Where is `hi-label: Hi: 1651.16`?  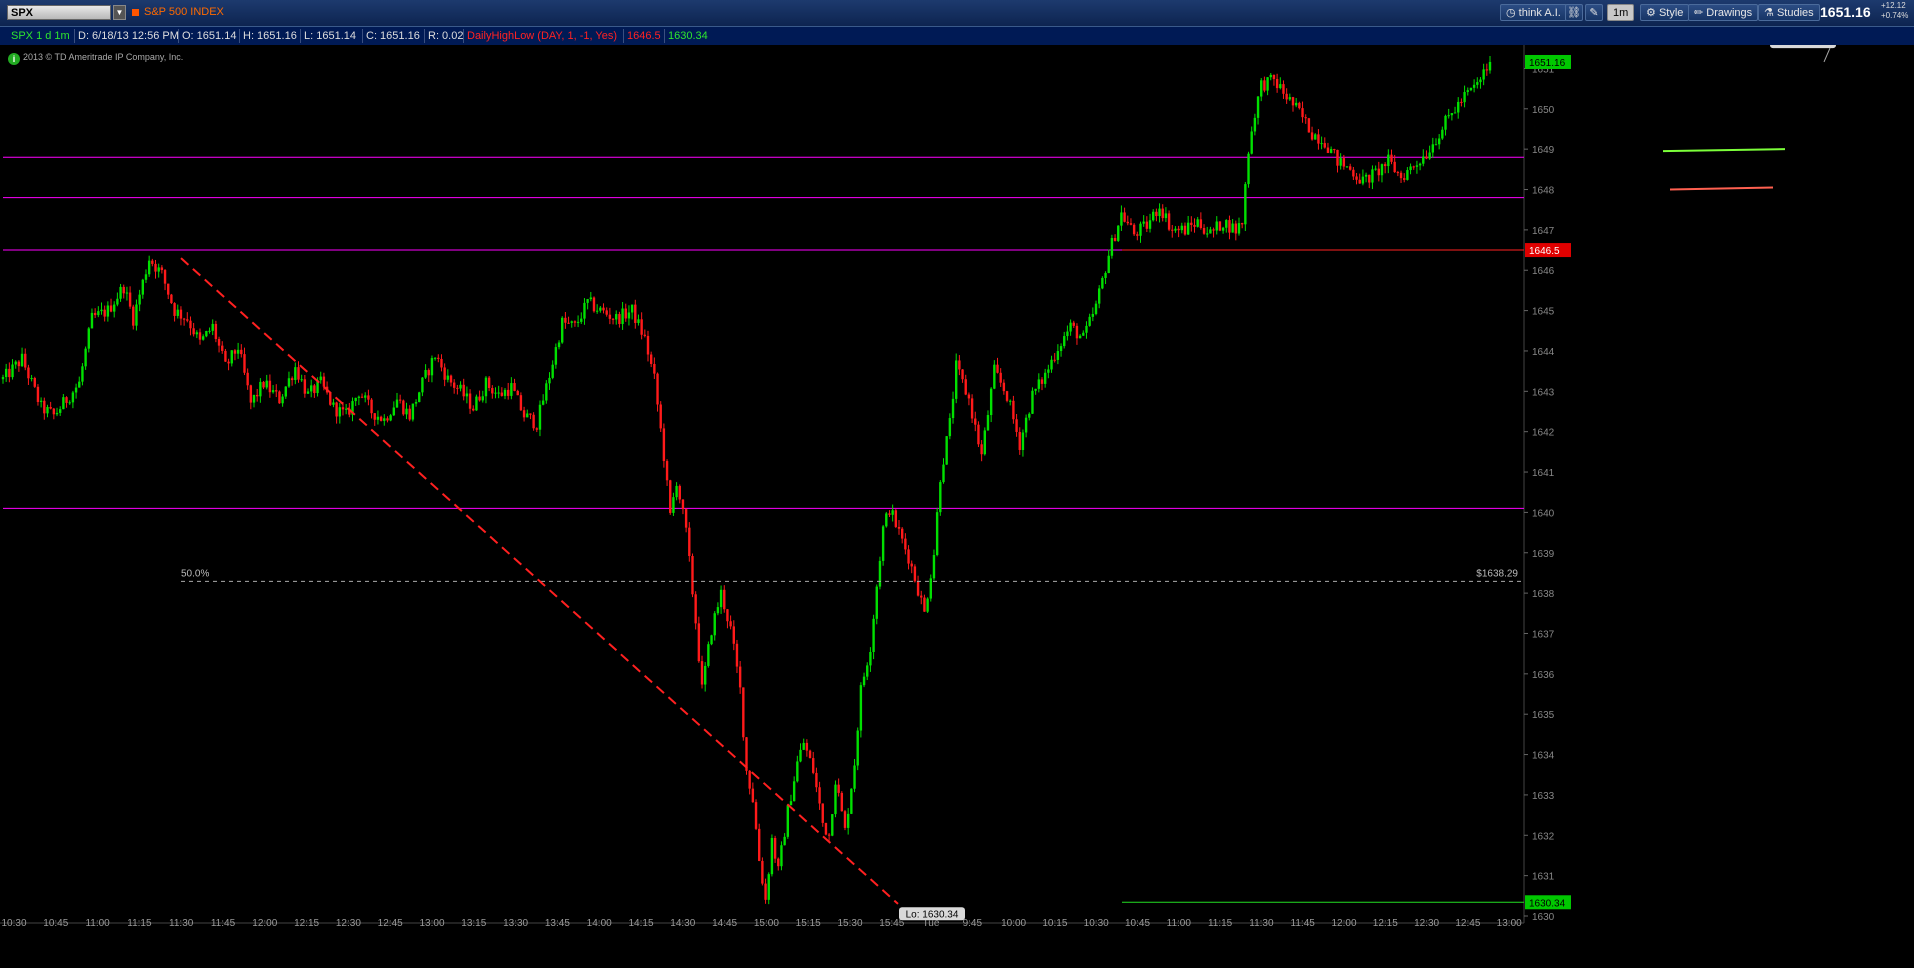 hi-label: Hi: 1651.16 is located at coordinates (1803, 46).